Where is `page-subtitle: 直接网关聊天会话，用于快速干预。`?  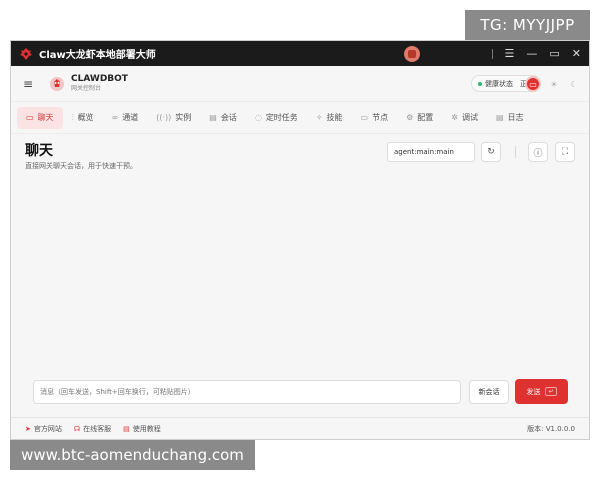
page-subtitle: 直接网关聊天会话，用于快速干预。 is located at coordinates (81, 166).